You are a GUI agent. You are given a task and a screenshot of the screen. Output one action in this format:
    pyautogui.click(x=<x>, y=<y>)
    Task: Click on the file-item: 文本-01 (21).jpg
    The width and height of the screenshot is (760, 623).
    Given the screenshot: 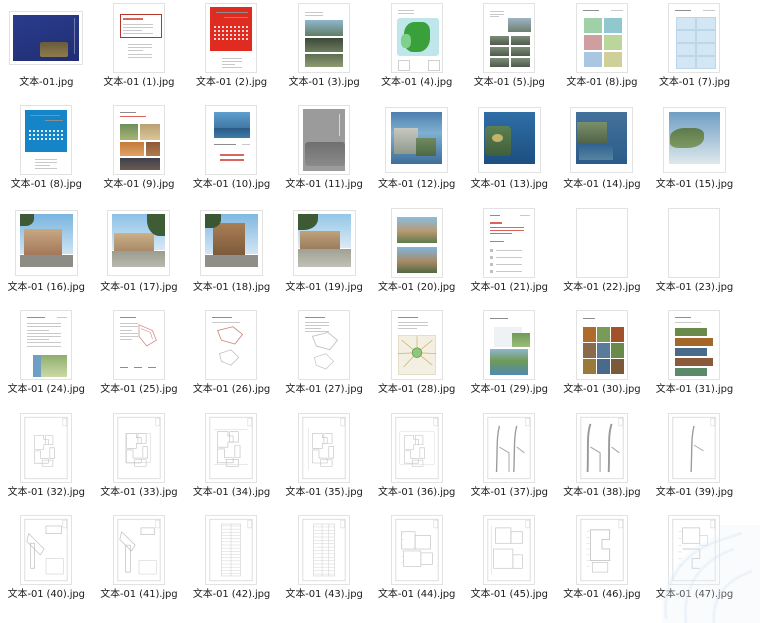 What is the action you would take?
    pyautogui.click(x=509, y=256)
    